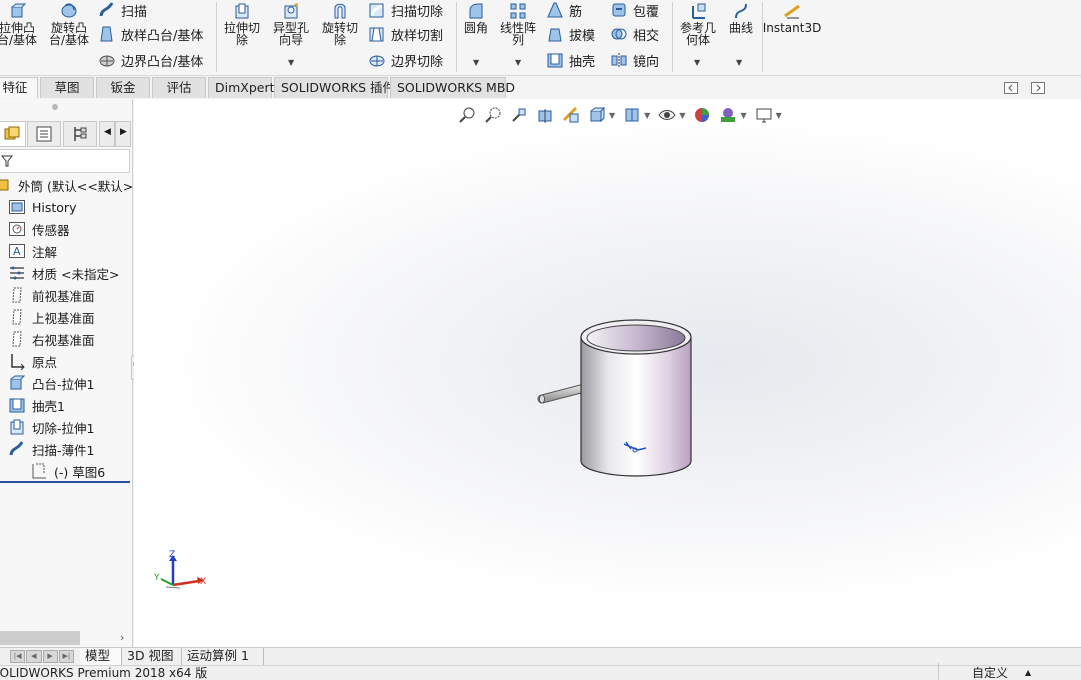 Image resolution: width=1081 pixels, height=680 pixels. What do you see at coordinates (51, 295) in the screenshot?
I see `tree-item-front-plane: 前视基准面` at bounding box center [51, 295].